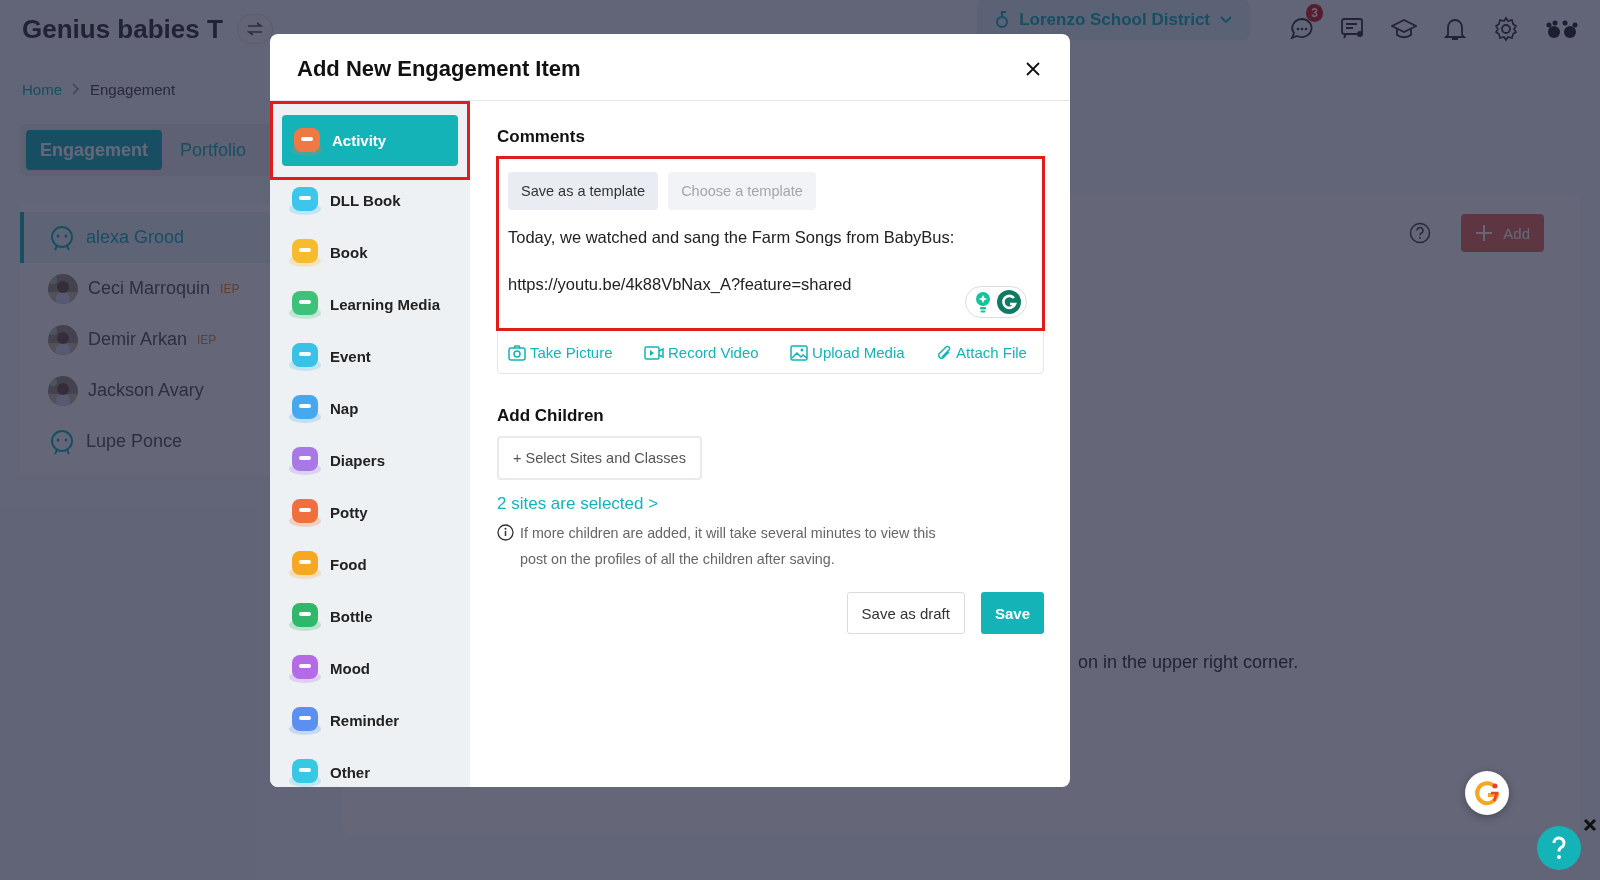  What do you see at coordinates (368, 408) in the screenshot?
I see `category-item: Nap` at bounding box center [368, 408].